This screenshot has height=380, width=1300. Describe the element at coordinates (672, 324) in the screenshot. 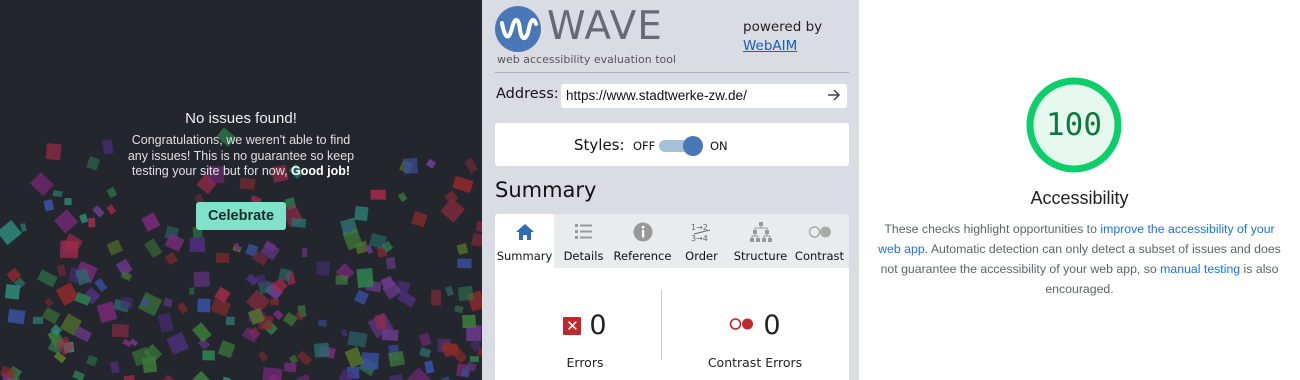

I see `summary-results: ✕ 0 Errors 0 Contrast Errors` at that location.